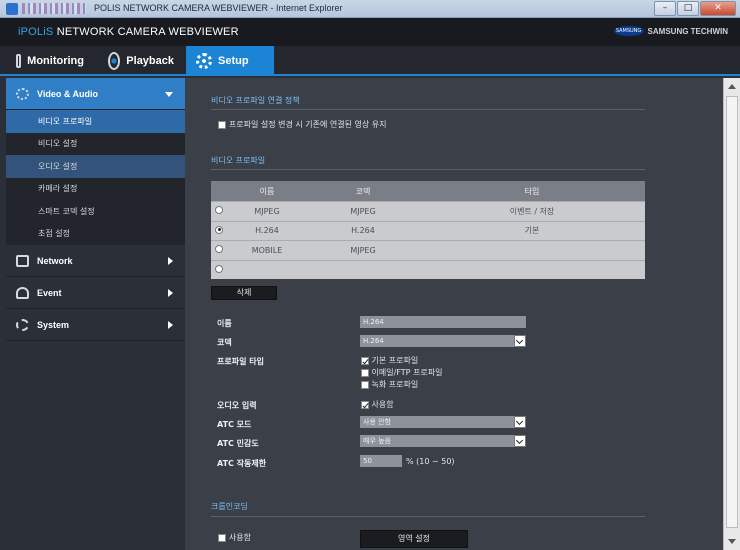  Describe the element at coordinates (242, 463) in the screenshot. I see `atc-limit-label: ATC 작동제한` at that location.